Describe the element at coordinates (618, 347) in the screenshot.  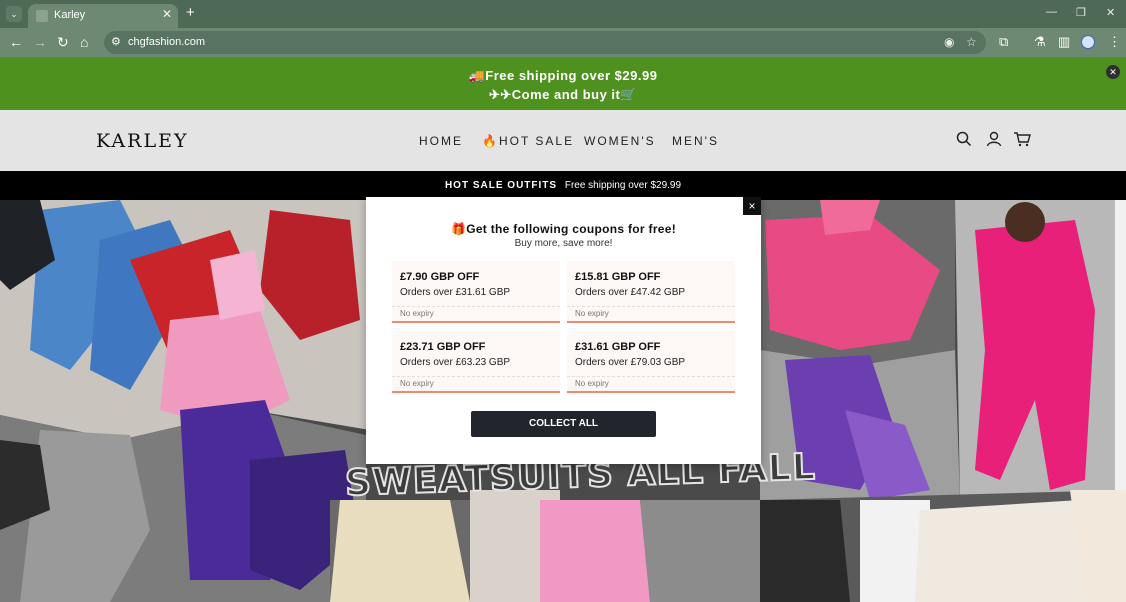
I see `coupon-amount: £31.61 GBP OFF` at that location.